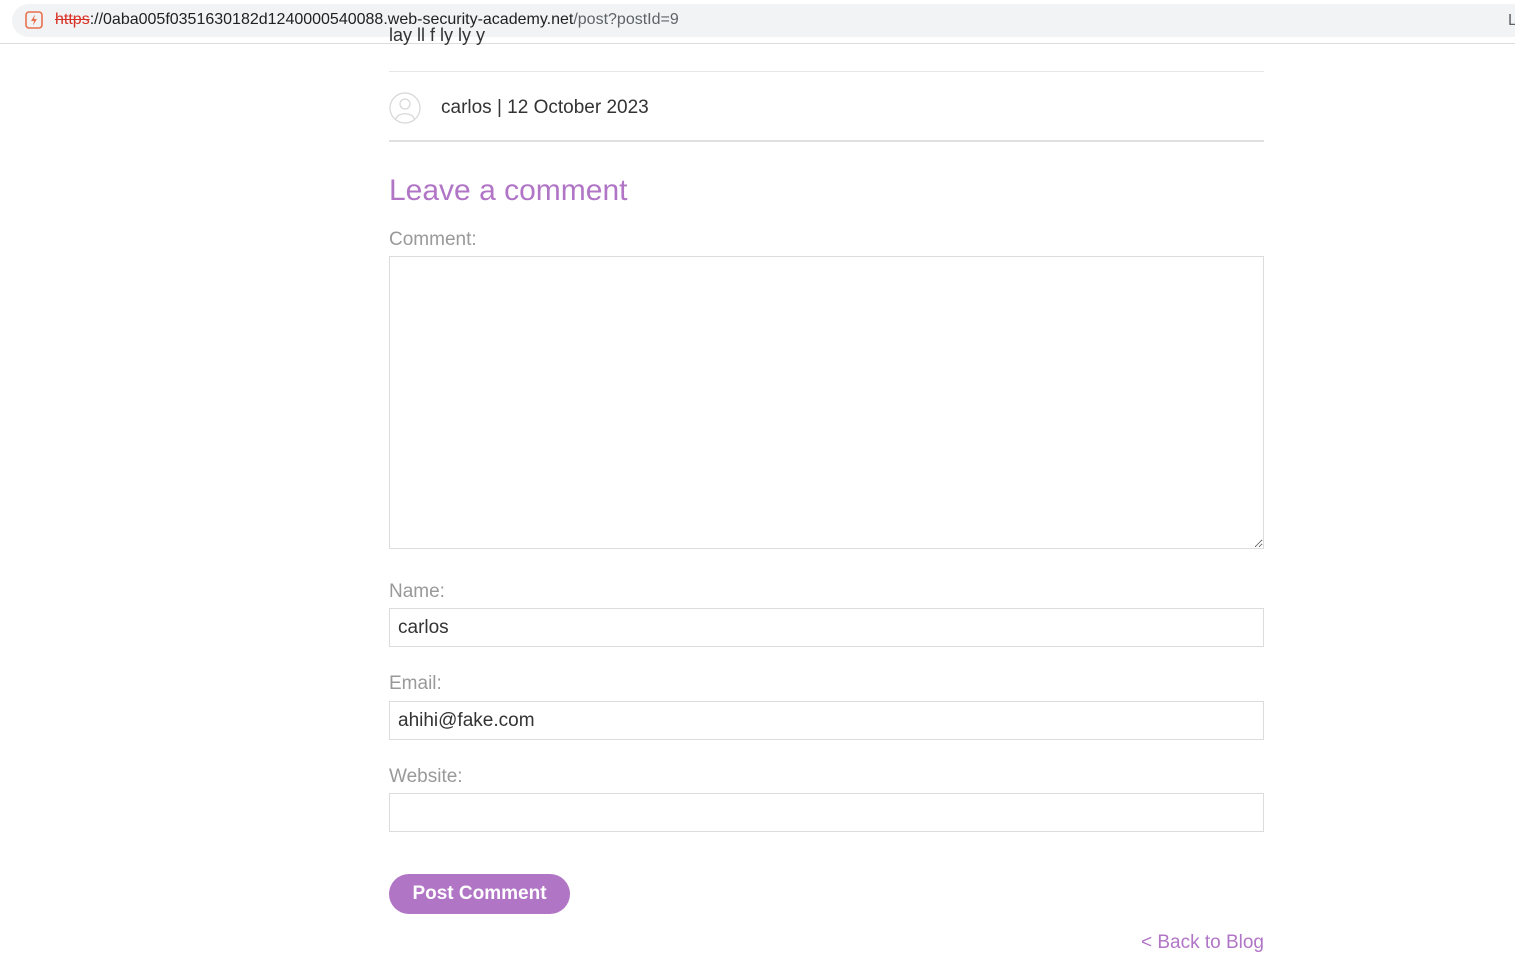 This screenshot has width=1515, height=954. I want to click on avatar-icon, so click(405, 108).